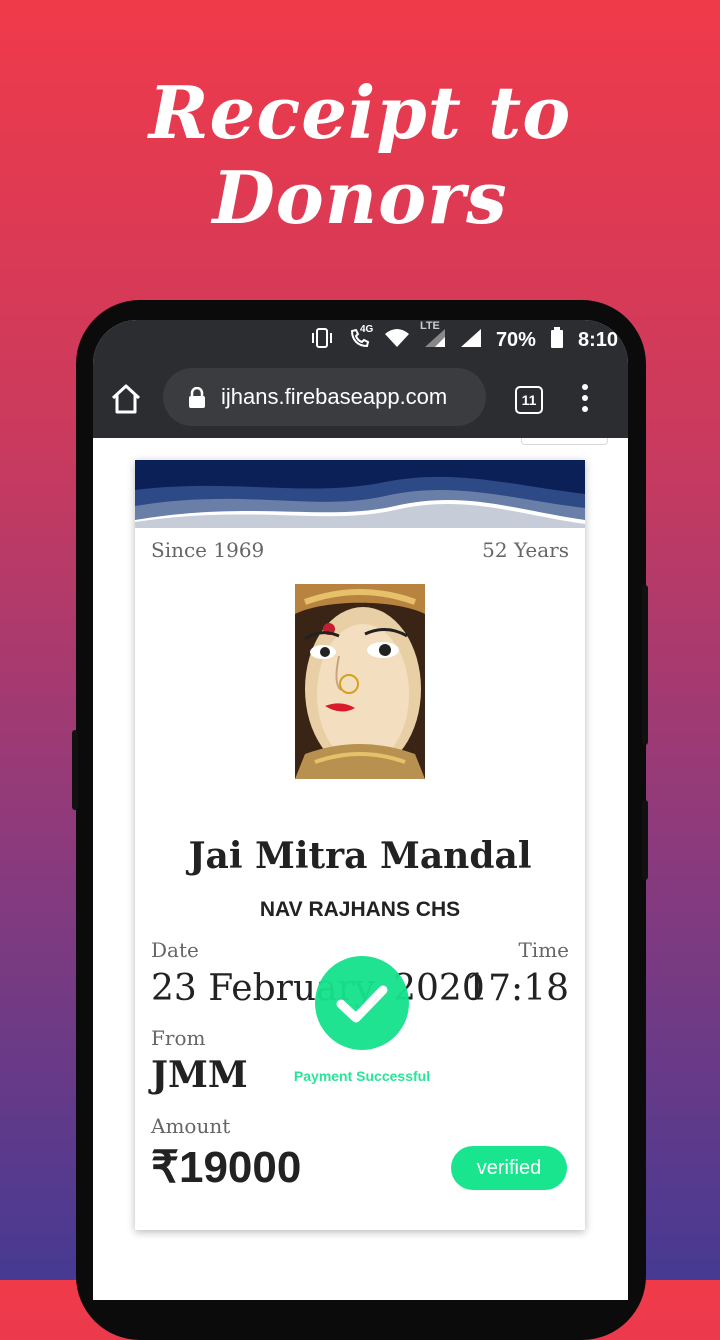 Image resolution: width=720 pixels, height=1340 pixels. Describe the element at coordinates (433, 336) in the screenshot. I see `lte-signal-icon: LTE` at that location.